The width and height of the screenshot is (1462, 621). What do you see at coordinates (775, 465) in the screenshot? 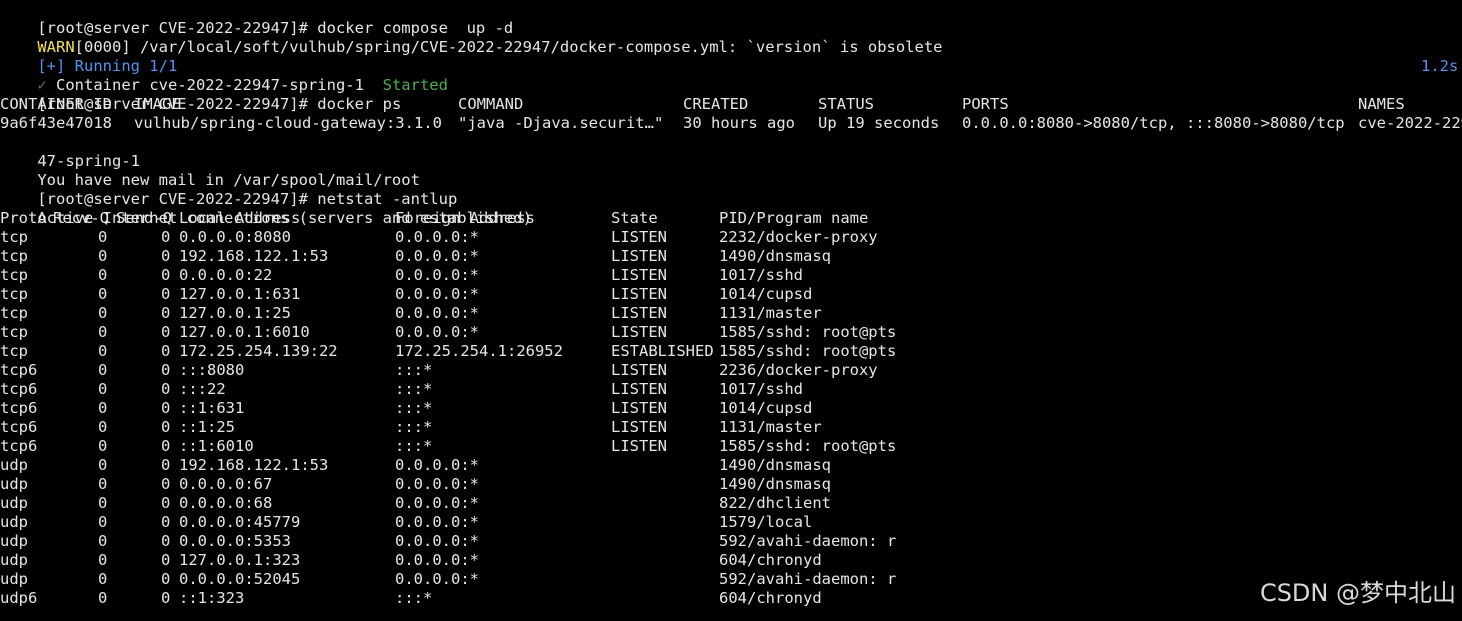
I see `netstat-pid-program: 1490/dnsmasq` at bounding box center [775, 465].